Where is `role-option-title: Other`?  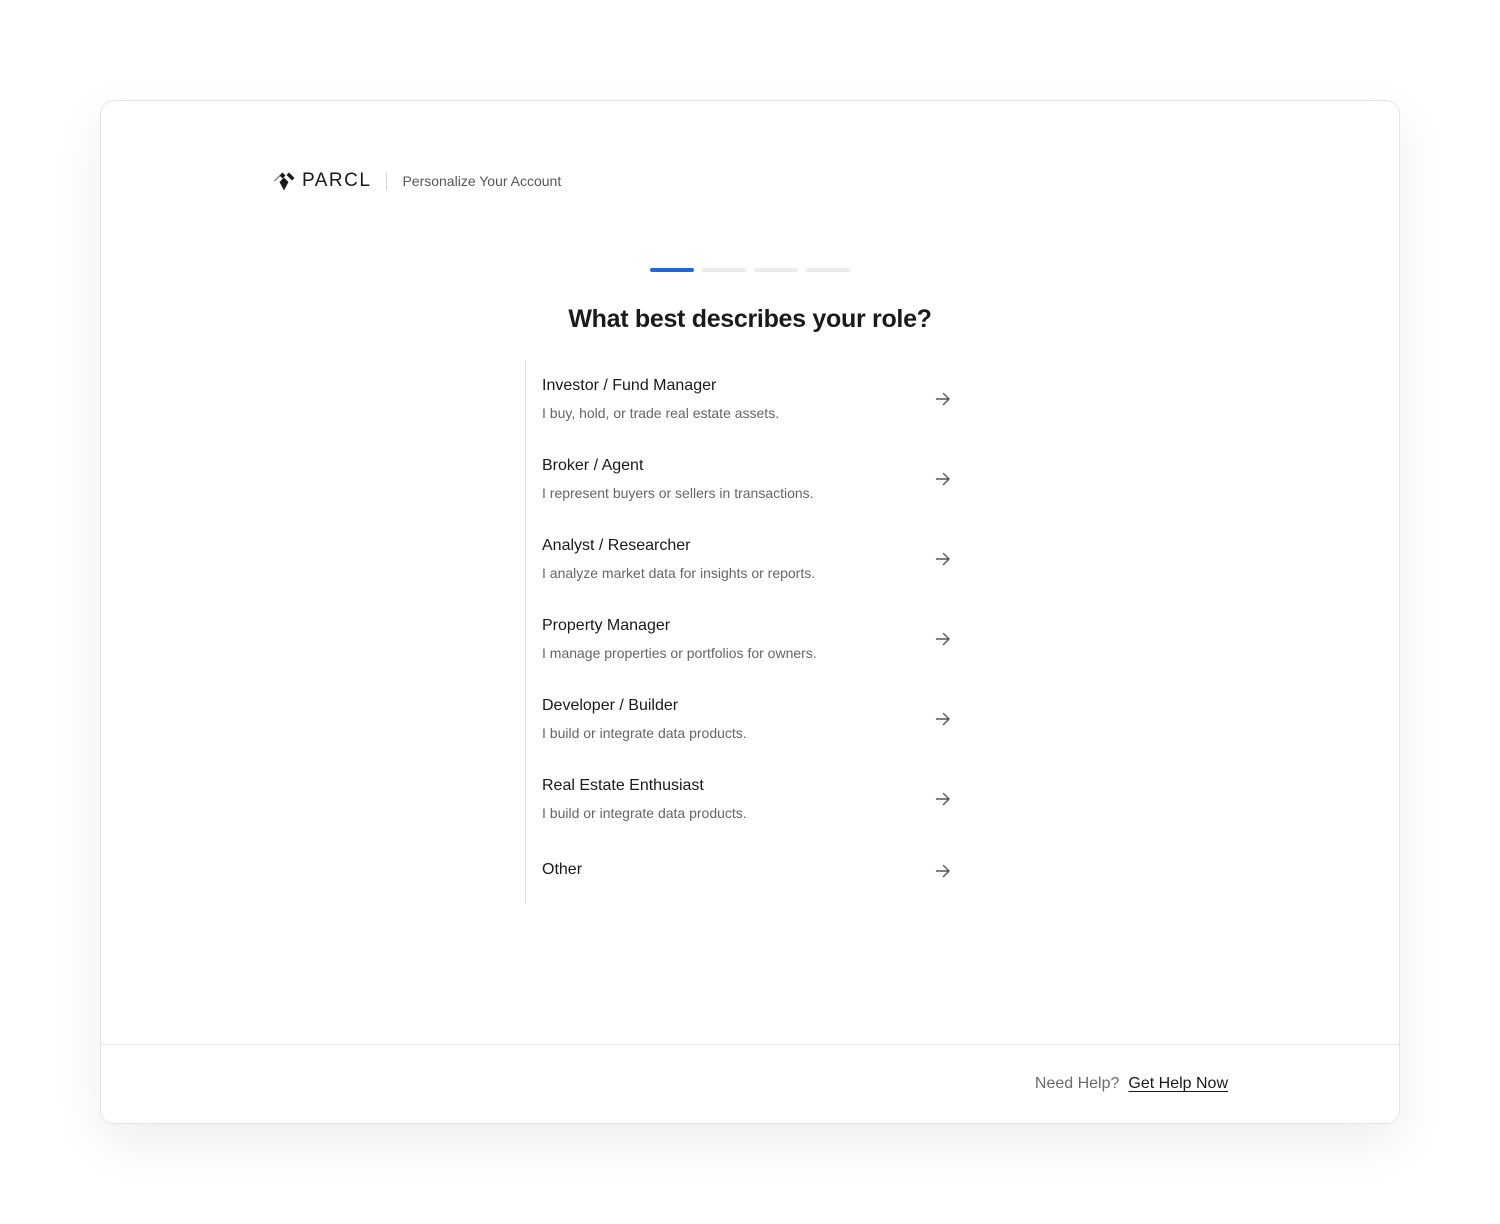
role-option-title: Other is located at coordinates (562, 869).